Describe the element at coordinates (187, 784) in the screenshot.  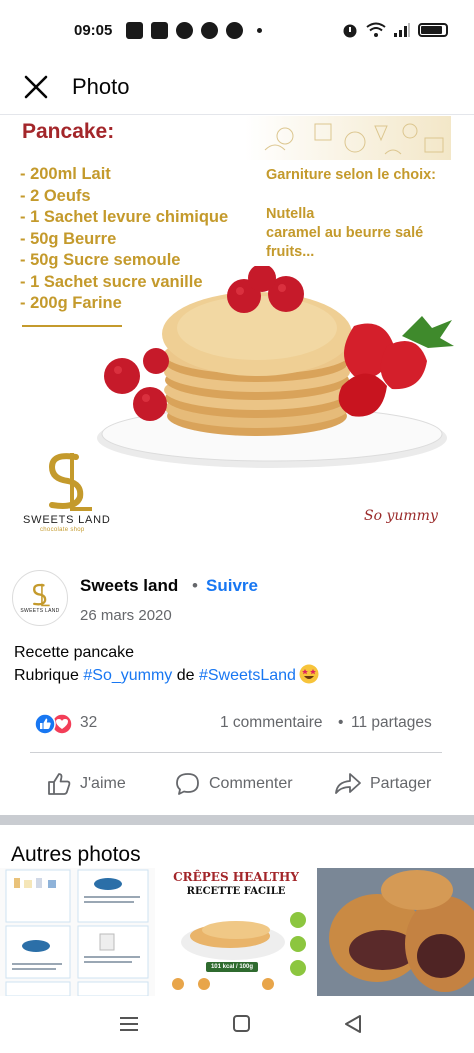
I see `speech-bubble-icon` at that location.